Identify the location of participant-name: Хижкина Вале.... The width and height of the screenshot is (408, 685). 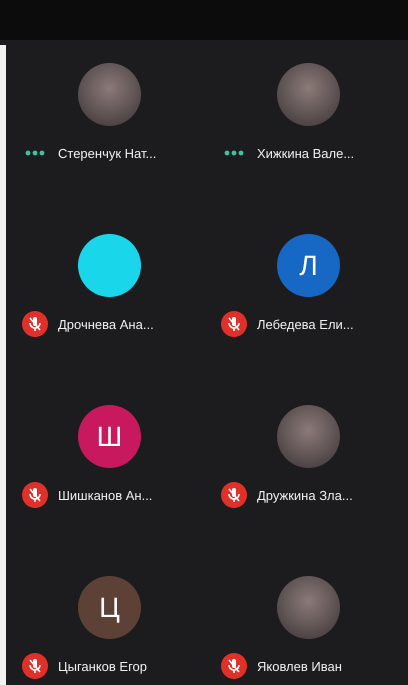
(305, 153).